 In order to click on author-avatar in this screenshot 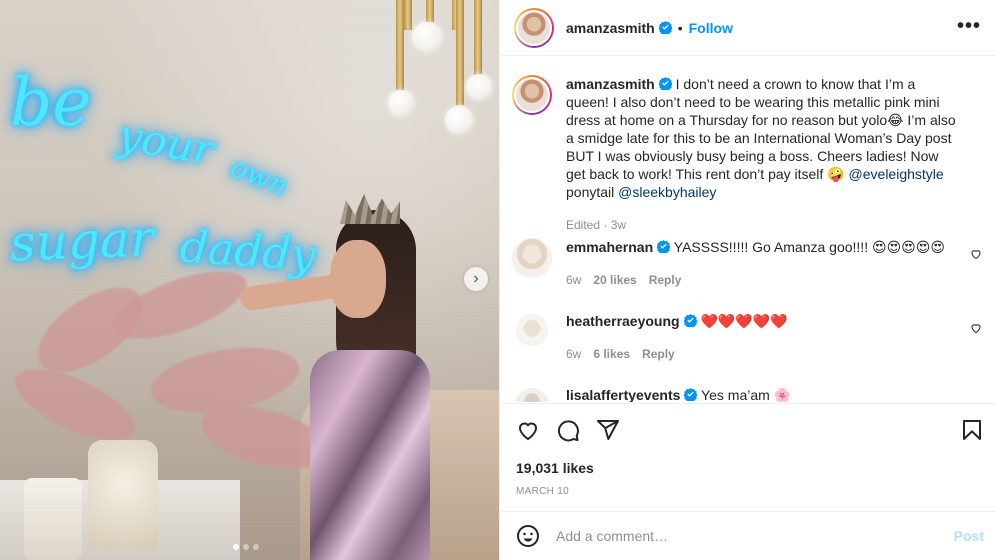, I will do `click(534, 27)`.